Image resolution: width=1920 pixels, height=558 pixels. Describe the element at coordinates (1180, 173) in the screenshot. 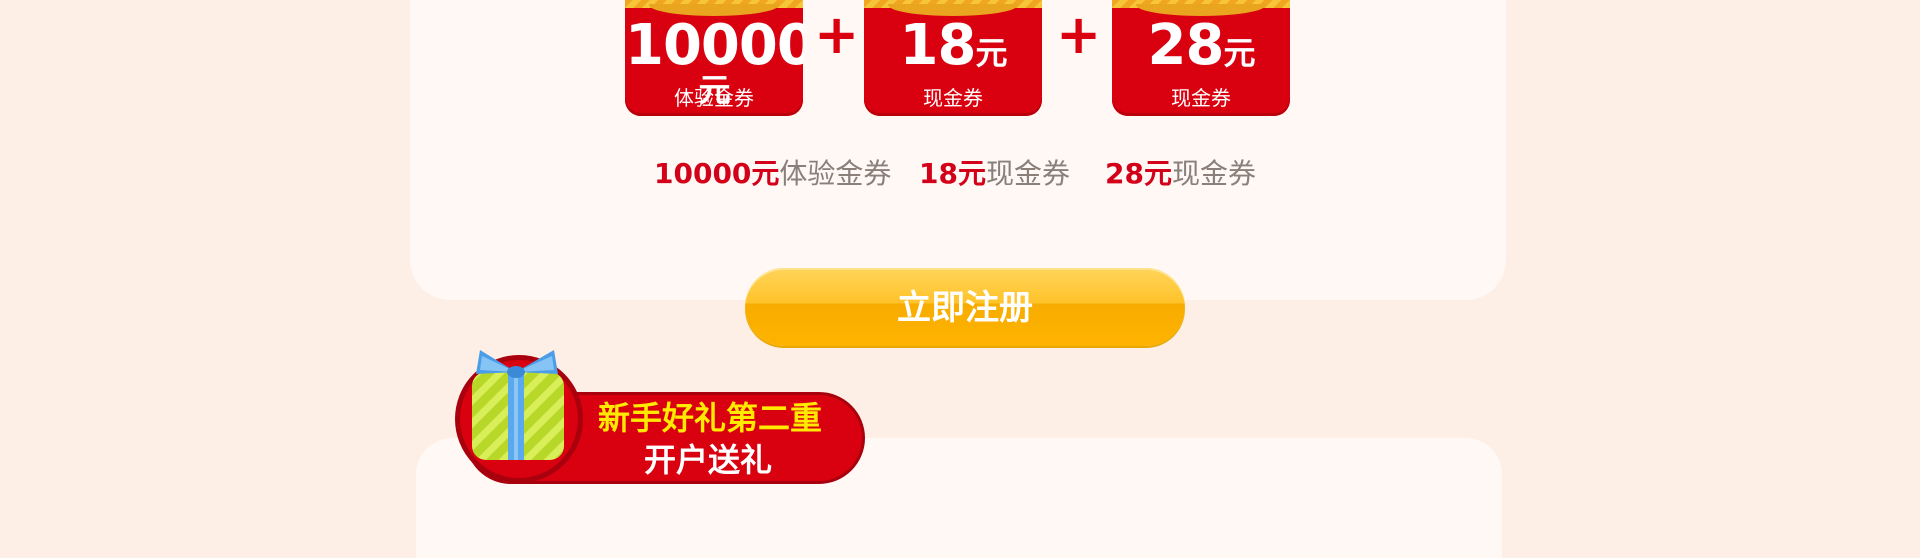

I see `summary-item-cash-28: 28元现金券` at that location.